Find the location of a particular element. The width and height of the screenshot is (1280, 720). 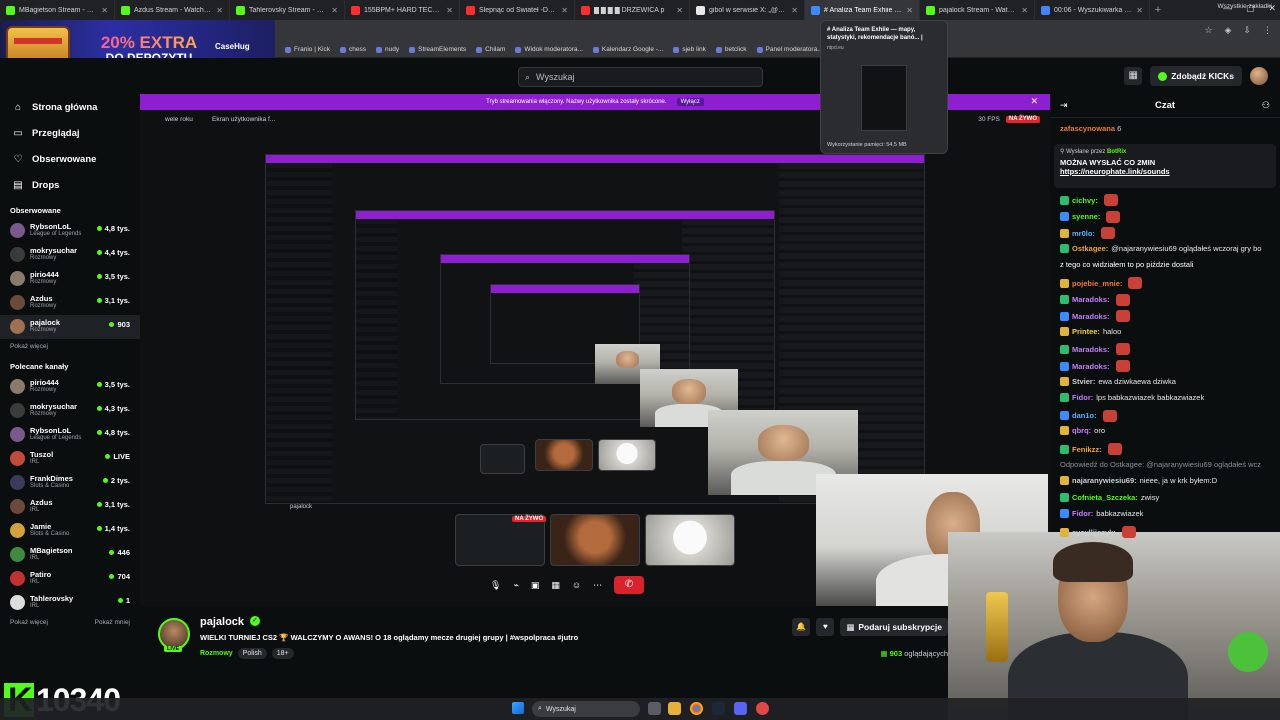

task-view-icon is located at coordinates (654, 708).